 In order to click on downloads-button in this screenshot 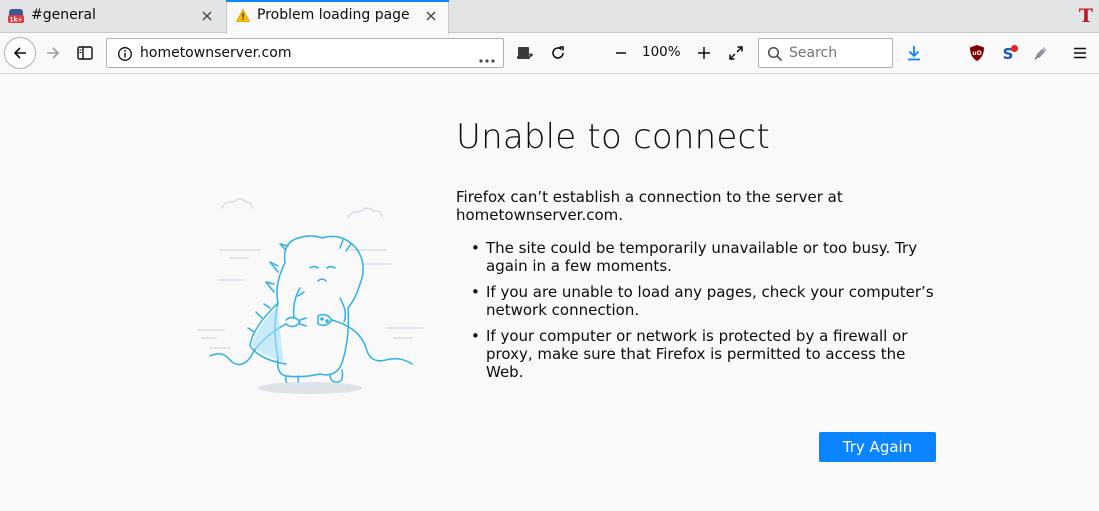, I will do `click(914, 53)`.